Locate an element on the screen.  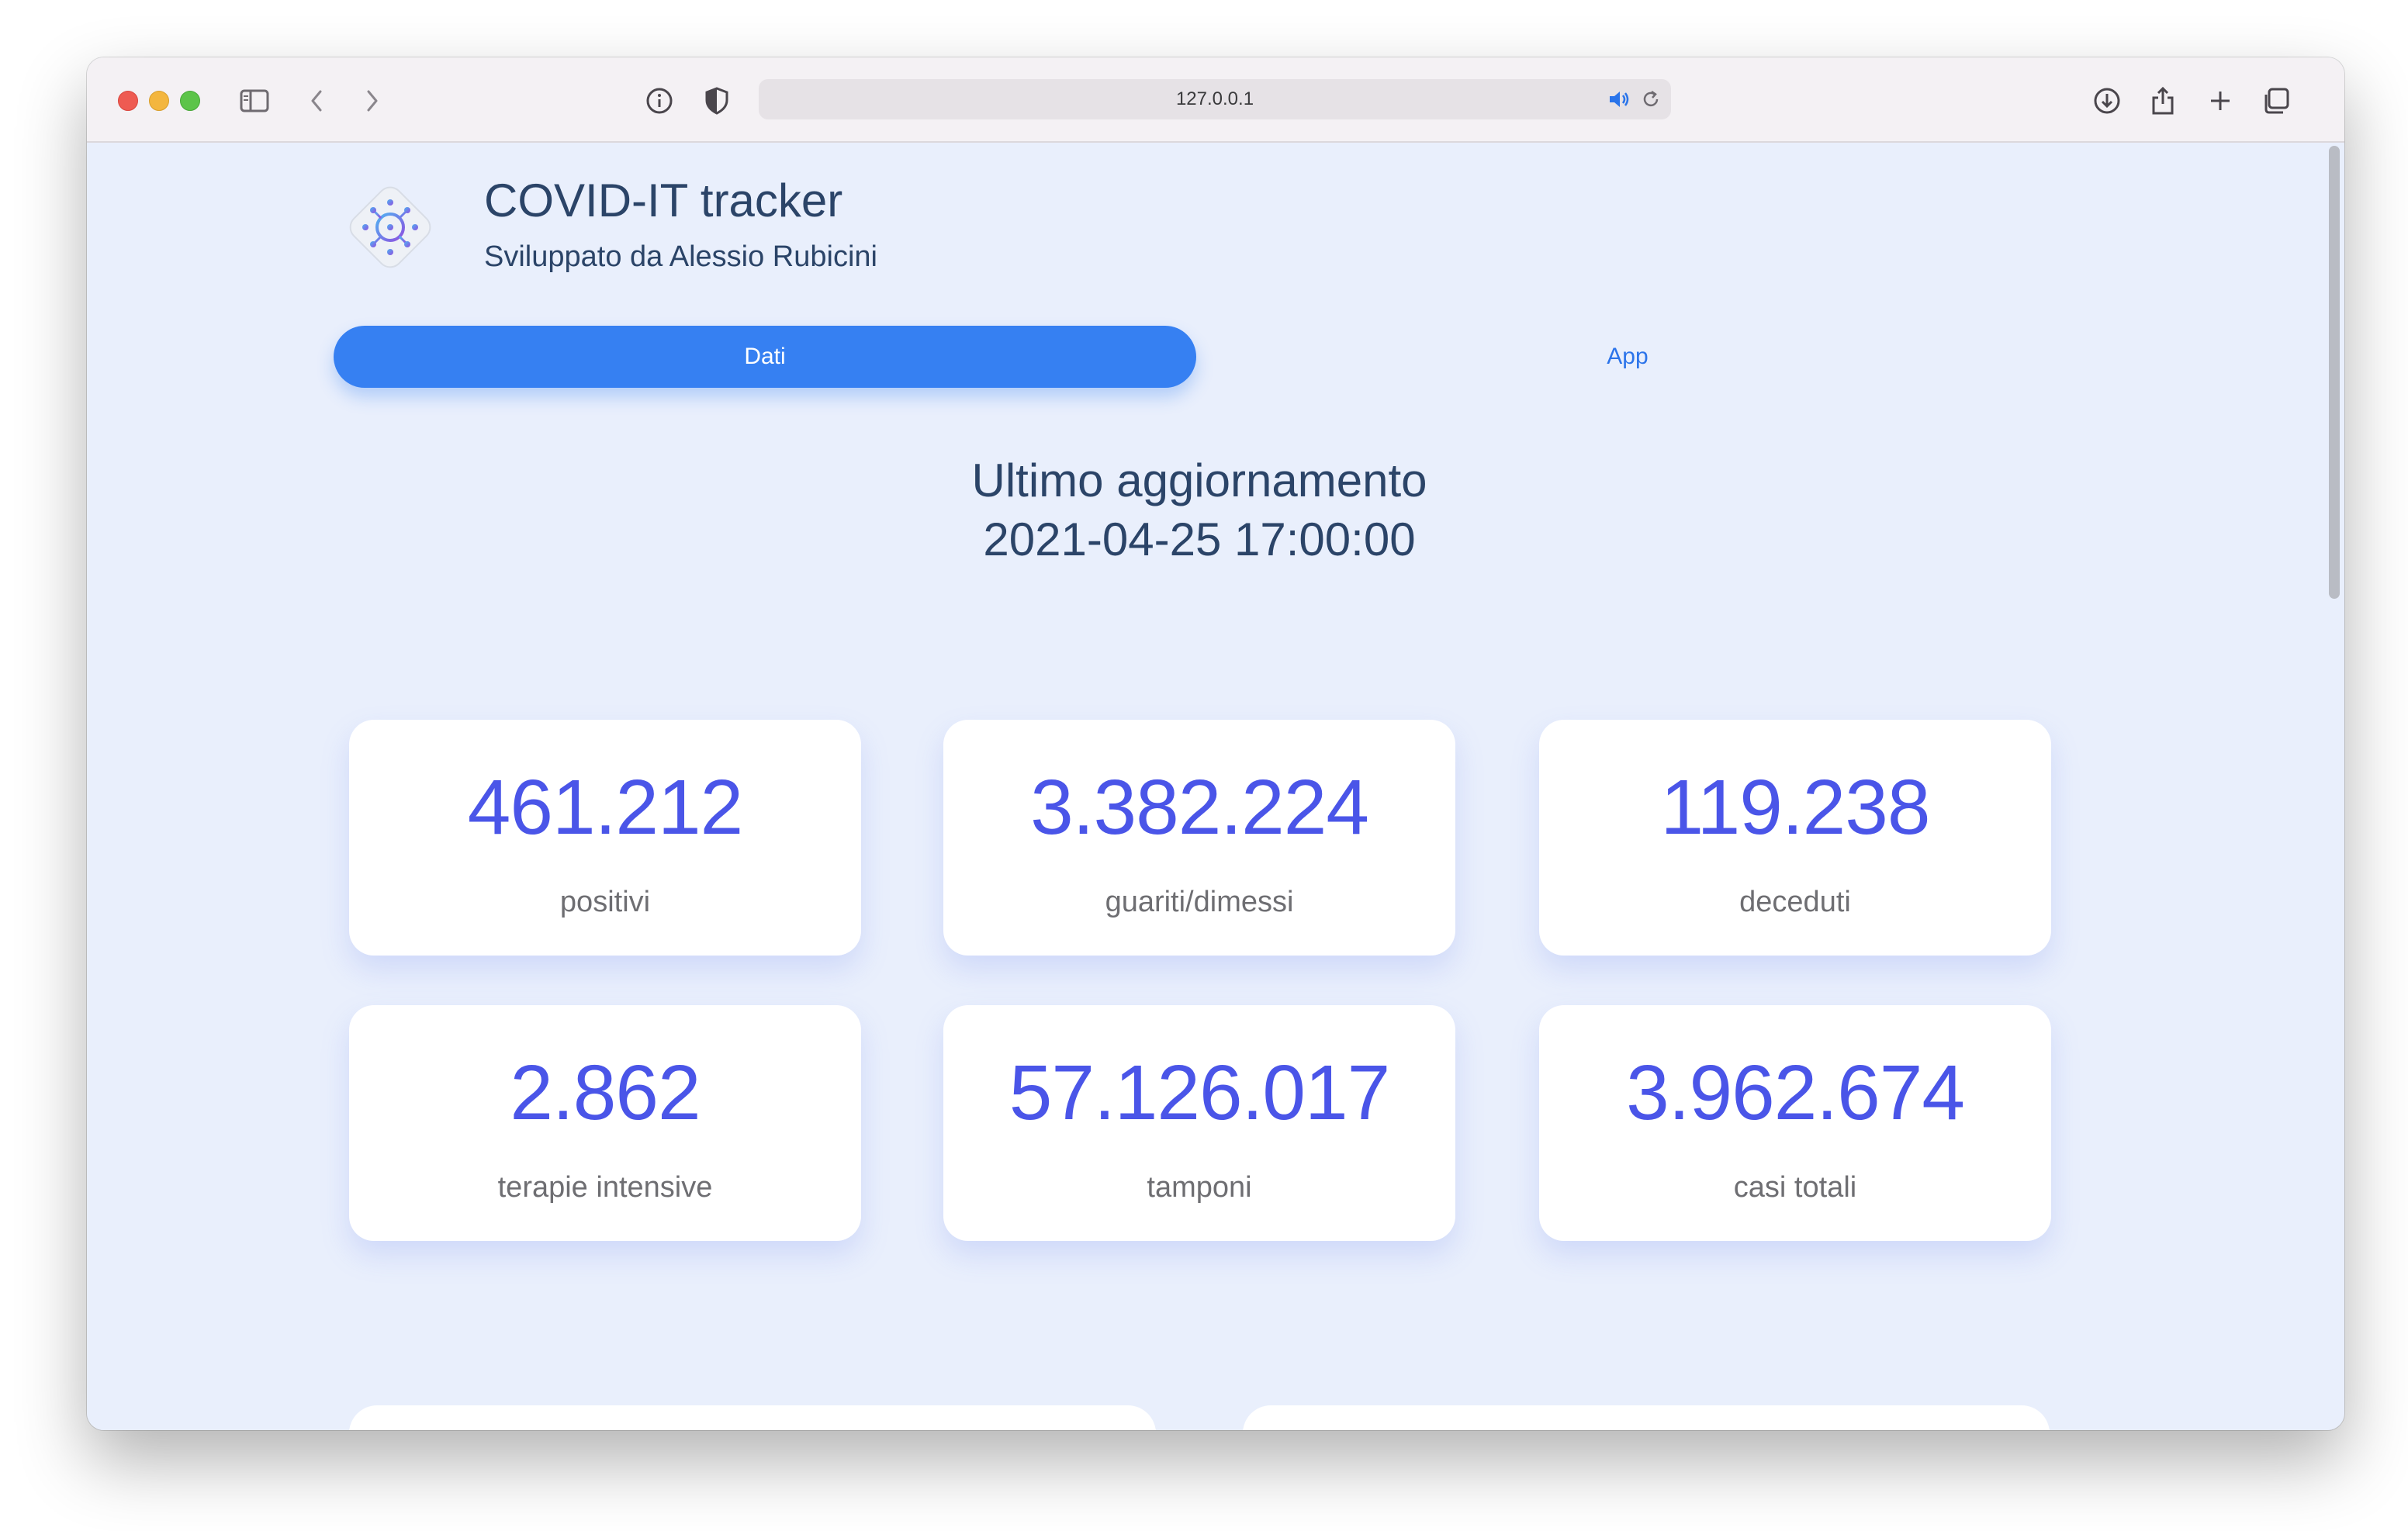
stat-card-deceduti: 119.238 deceduti is located at coordinates (1795, 838).